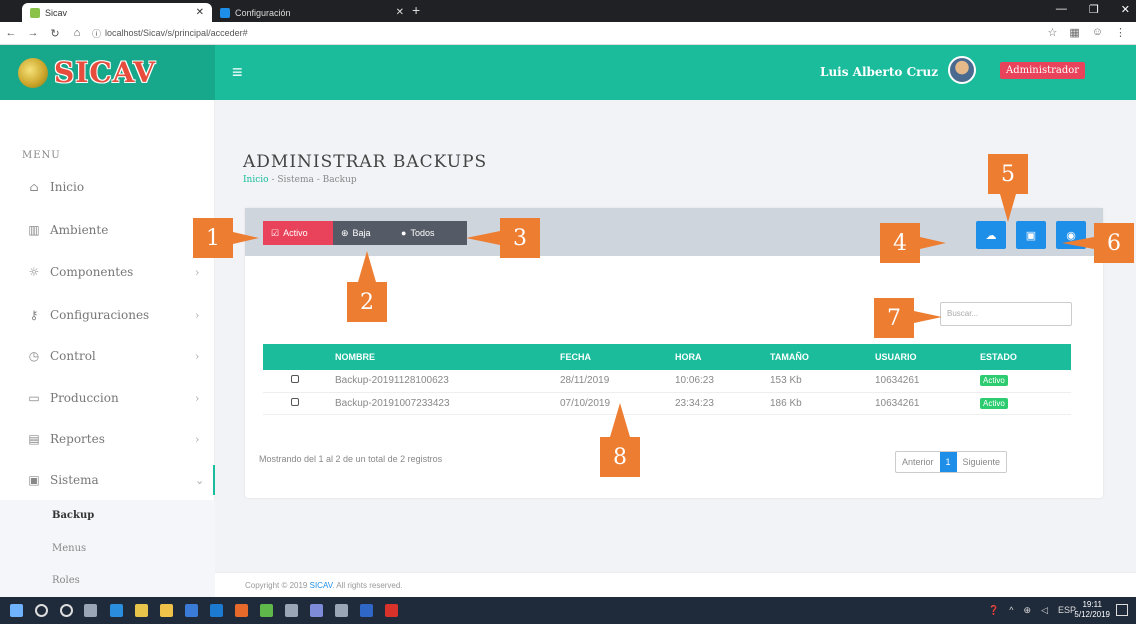 The height and width of the screenshot is (624, 1136). What do you see at coordinates (16, 610) in the screenshot?
I see `windows-start-icon` at bounding box center [16, 610].